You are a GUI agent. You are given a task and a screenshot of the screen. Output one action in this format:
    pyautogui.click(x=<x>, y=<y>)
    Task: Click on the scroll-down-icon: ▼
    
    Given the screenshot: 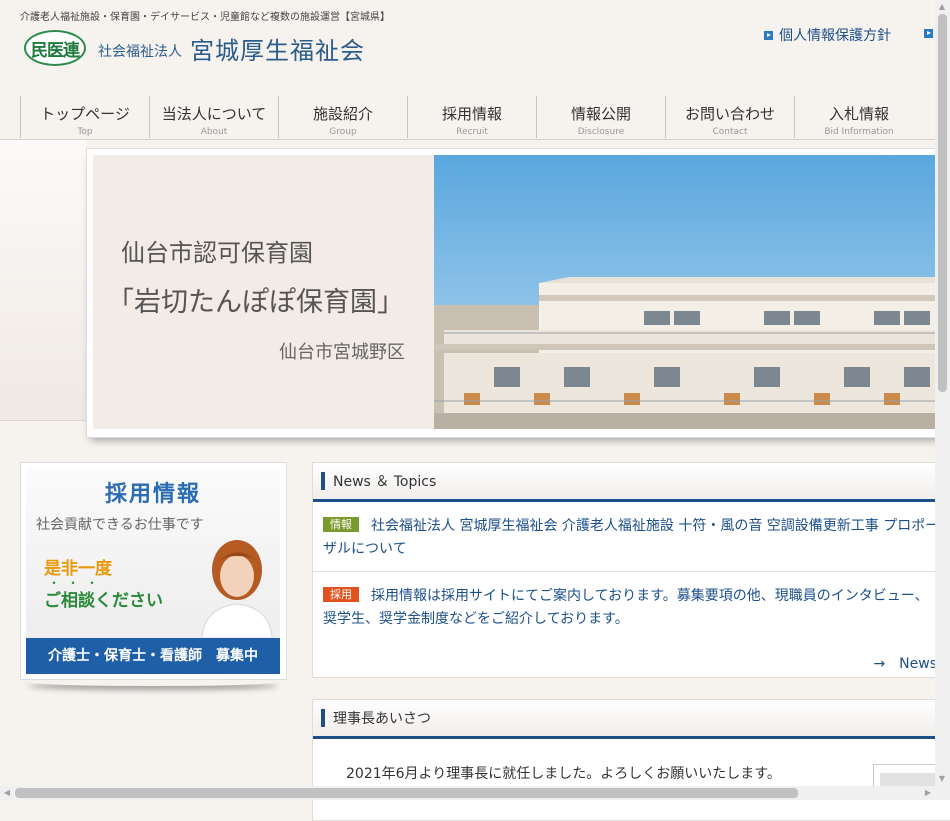 What is the action you would take?
    pyautogui.click(x=942, y=779)
    